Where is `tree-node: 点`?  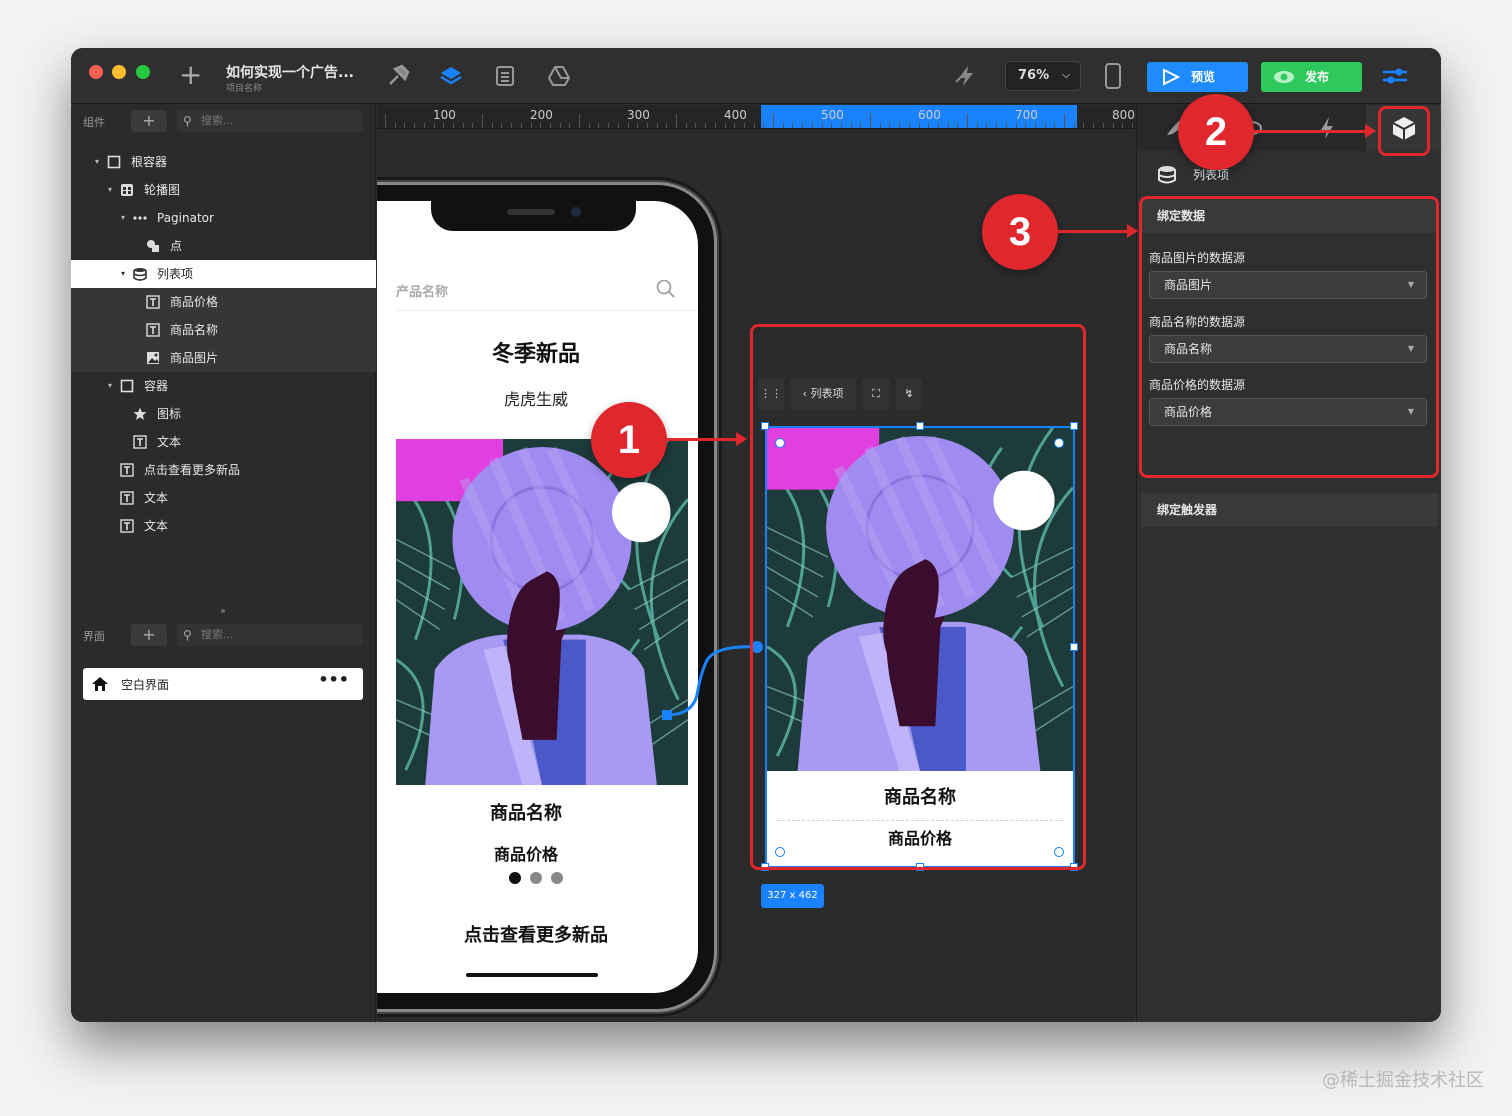
tree-node: 点 is located at coordinates (223, 246).